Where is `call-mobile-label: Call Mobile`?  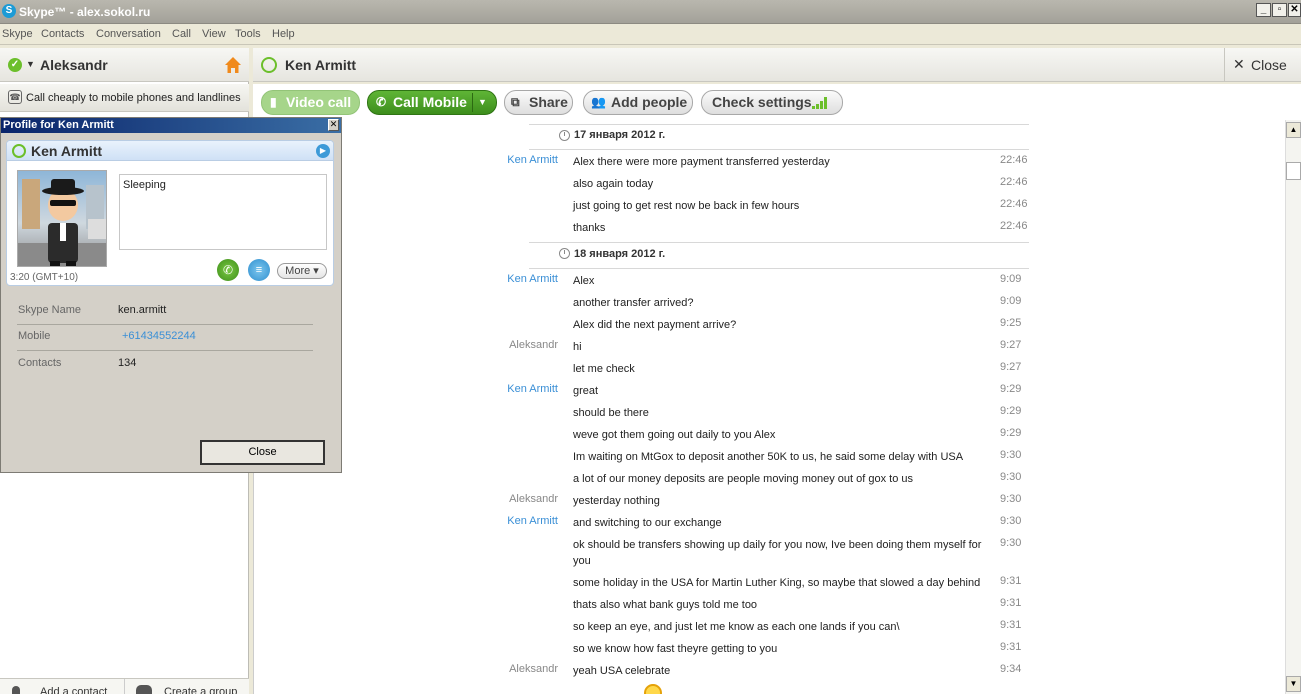
call-mobile-label: Call Mobile is located at coordinates (430, 102).